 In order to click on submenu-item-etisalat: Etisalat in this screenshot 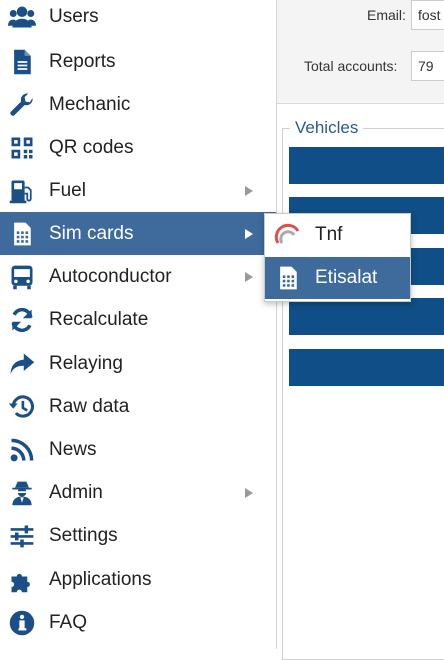, I will do `click(337, 278)`.